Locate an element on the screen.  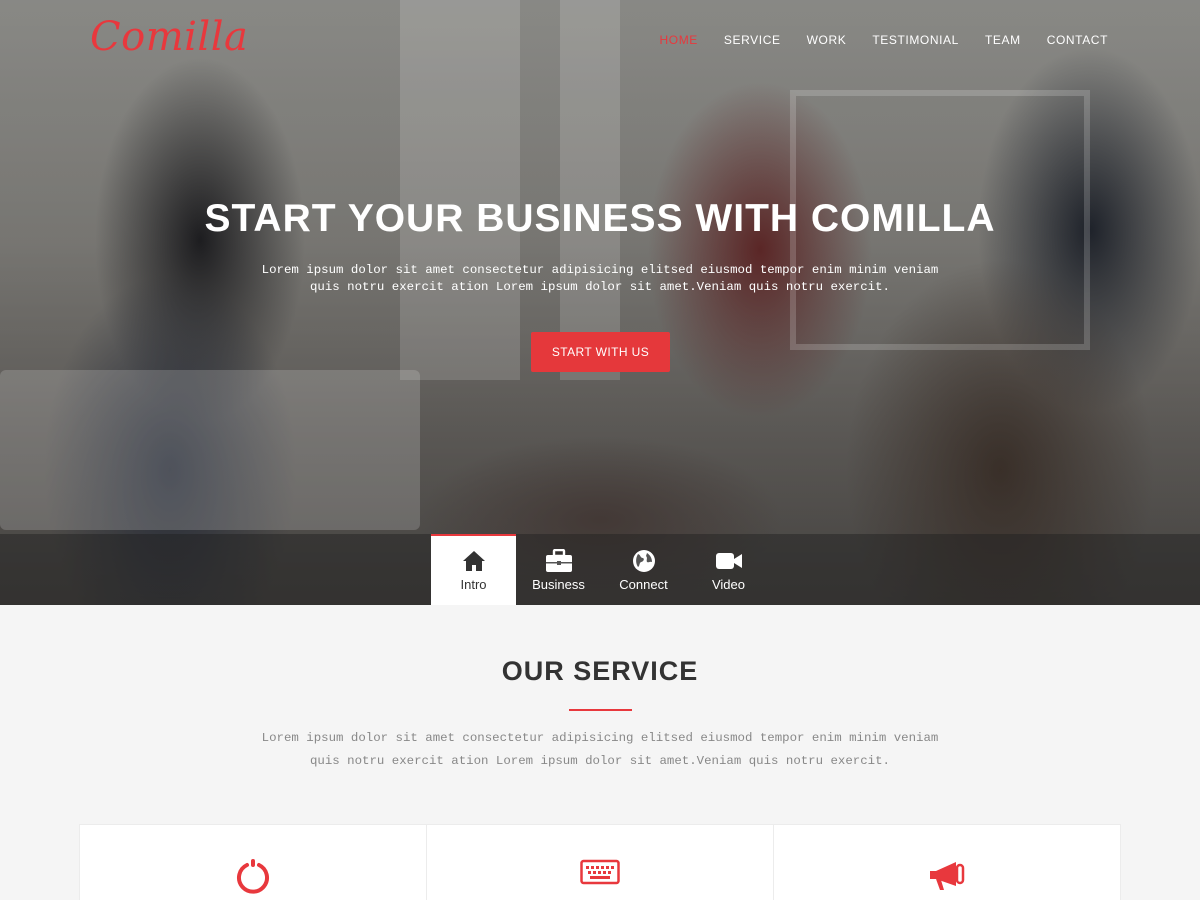
globe-icon is located at coordinates (644, 561).